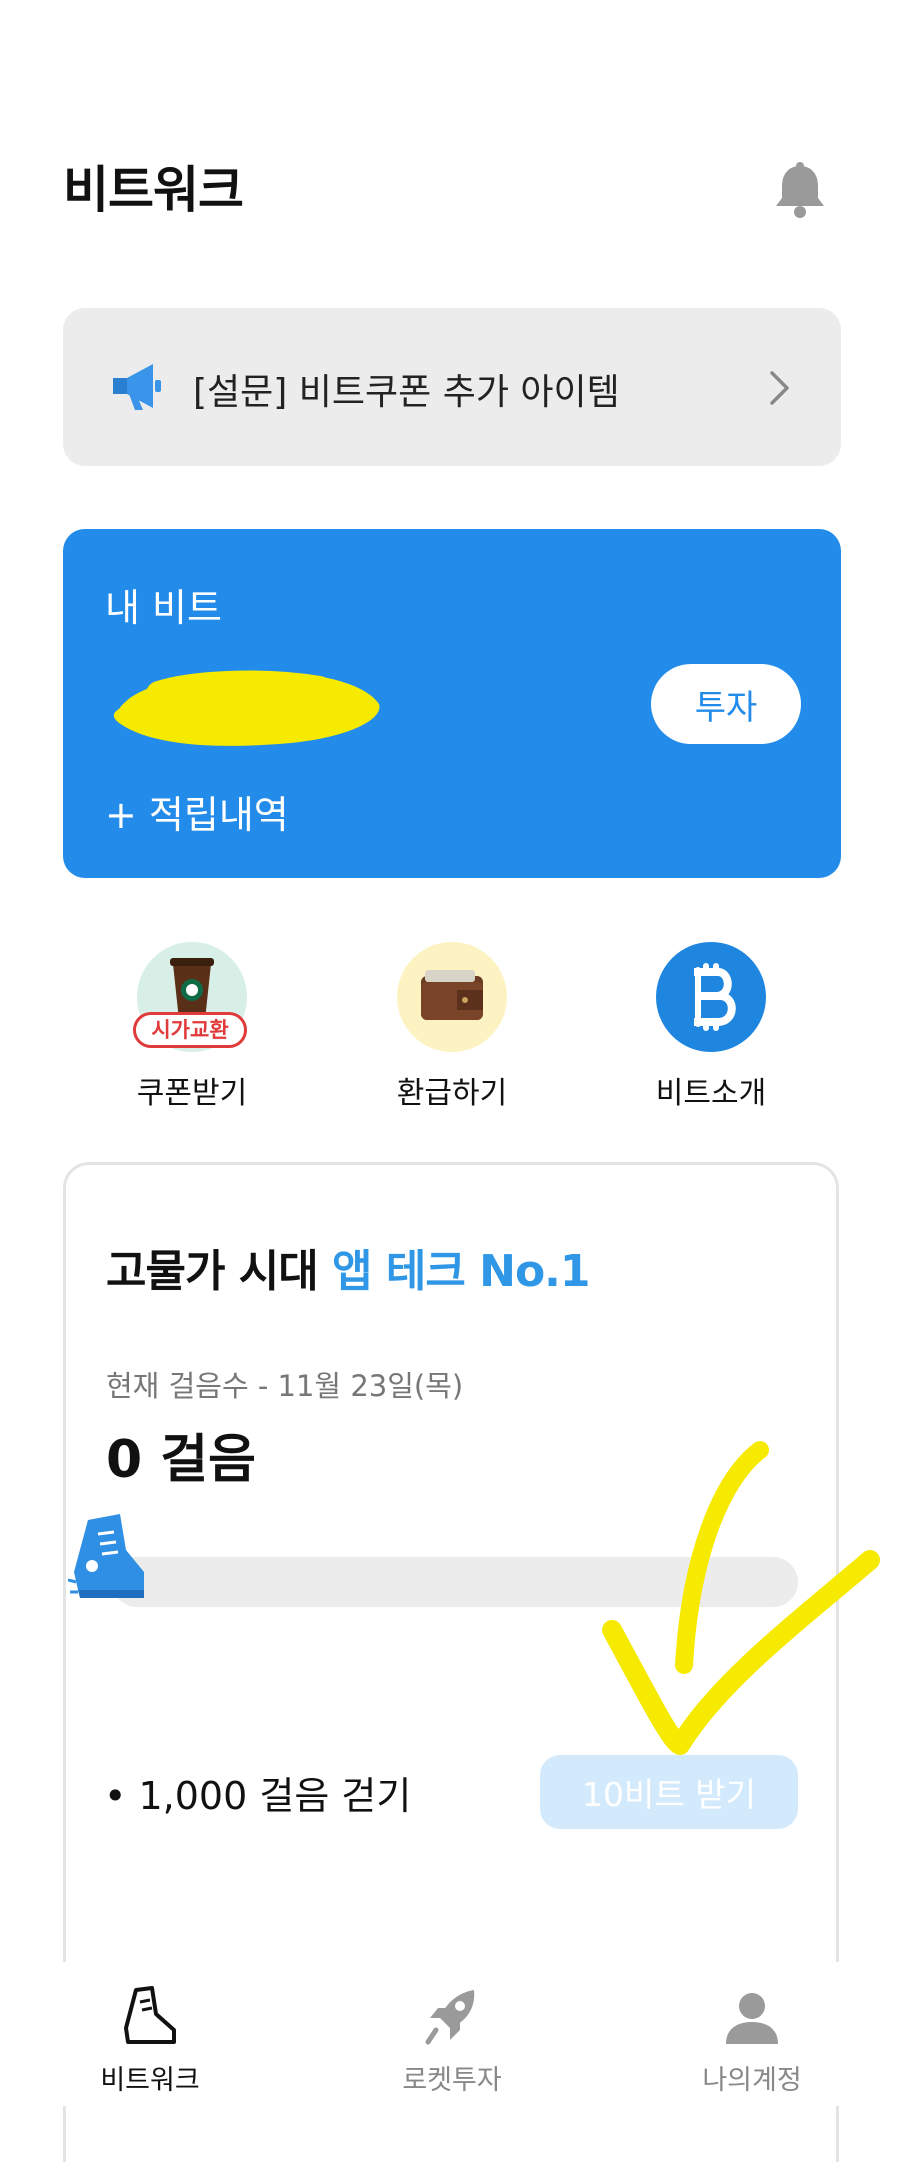 The height and width of the screenshot is (2162, 904). Describe the element at coordinates (190, 1030) in the screenshot. I see `coupon-badge: 시가교환` at that location.